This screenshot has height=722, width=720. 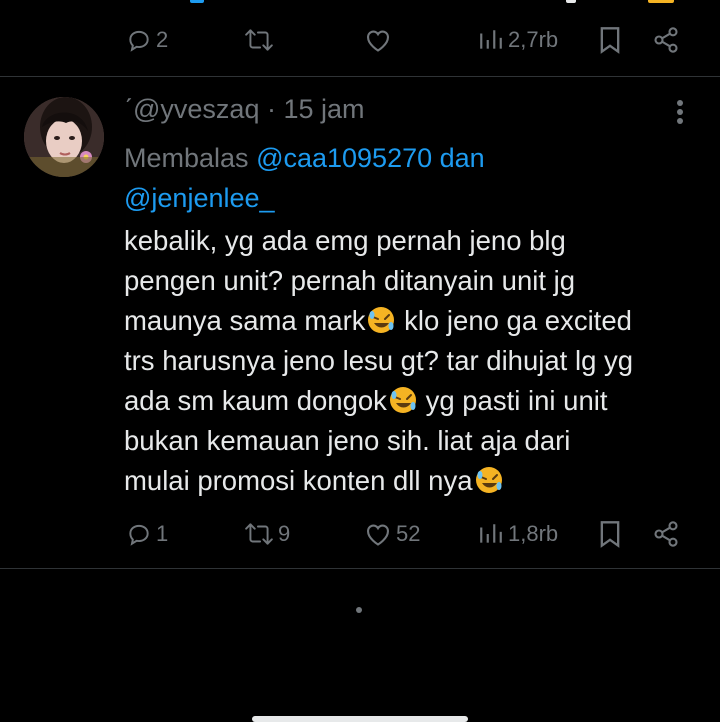 I want to click on previous-tweet-action-bar: 2 2,7rb, so click(x=360, y=40).